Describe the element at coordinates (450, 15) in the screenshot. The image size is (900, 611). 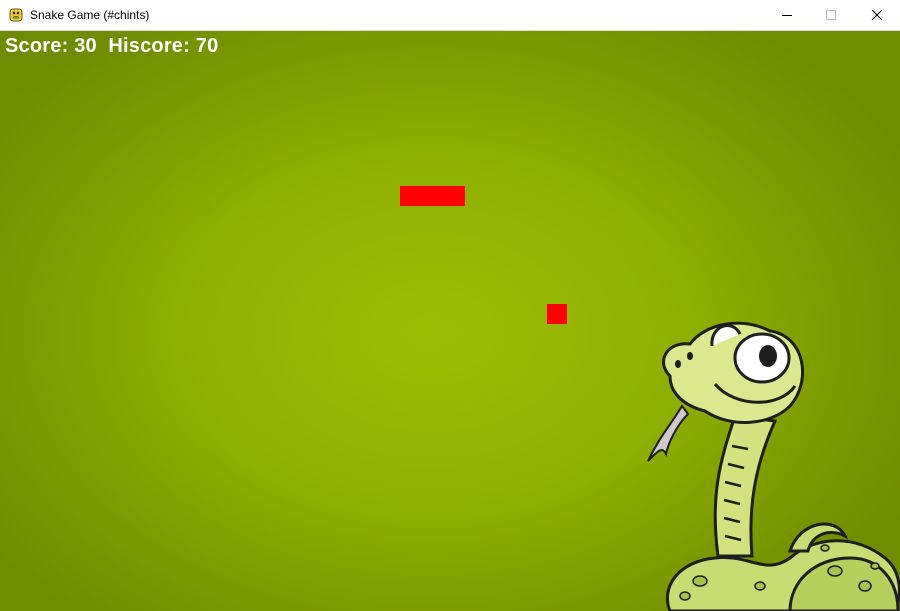
I see `title-bar: Snake Game (#chints)` at that location.